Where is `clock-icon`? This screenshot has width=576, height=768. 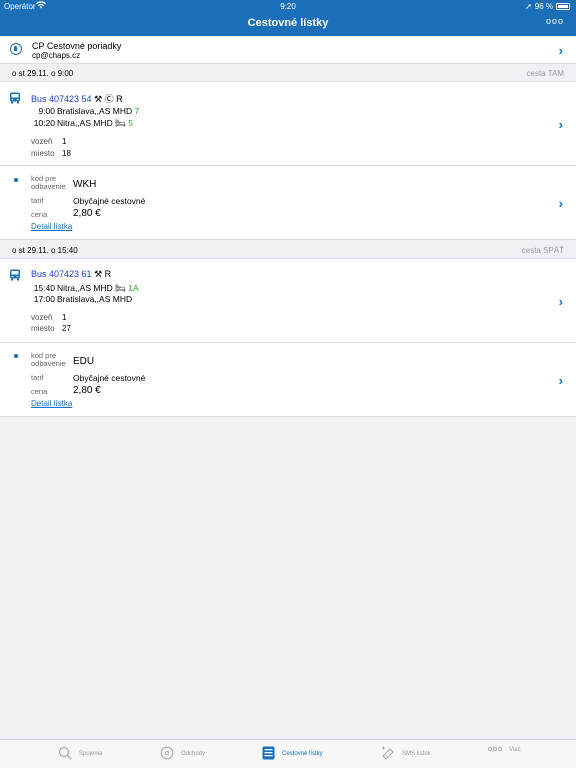
clock-icon is located at coordinates (167, 754).